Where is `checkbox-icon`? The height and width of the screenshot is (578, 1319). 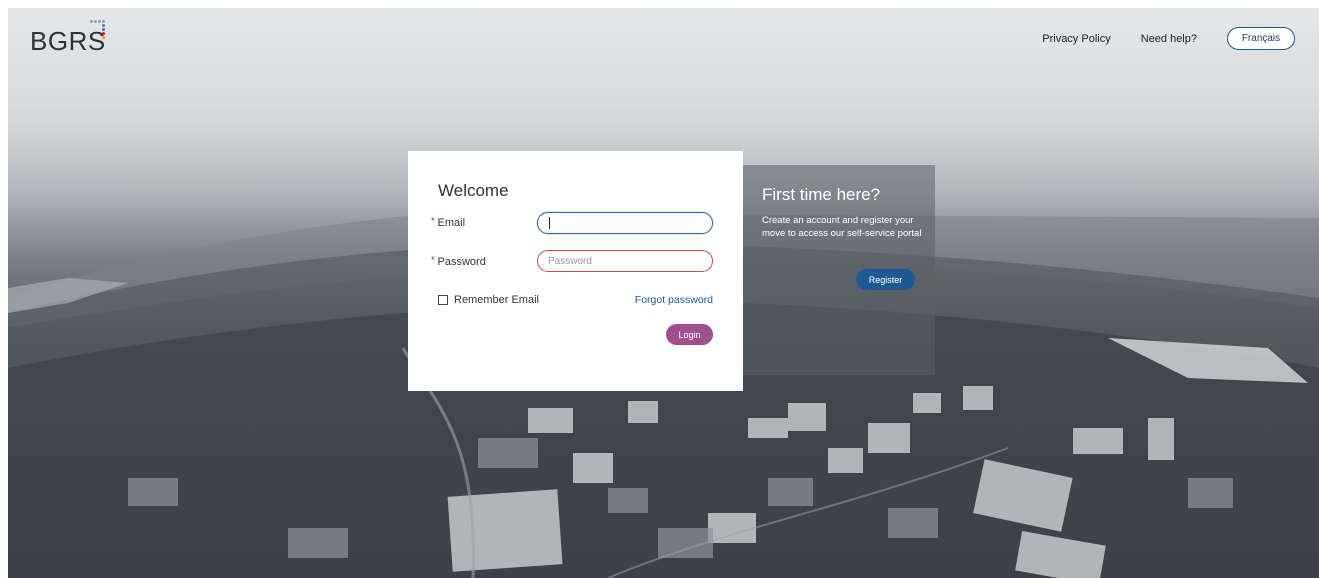 checkbox-icon is located at coordinates (443, 300).